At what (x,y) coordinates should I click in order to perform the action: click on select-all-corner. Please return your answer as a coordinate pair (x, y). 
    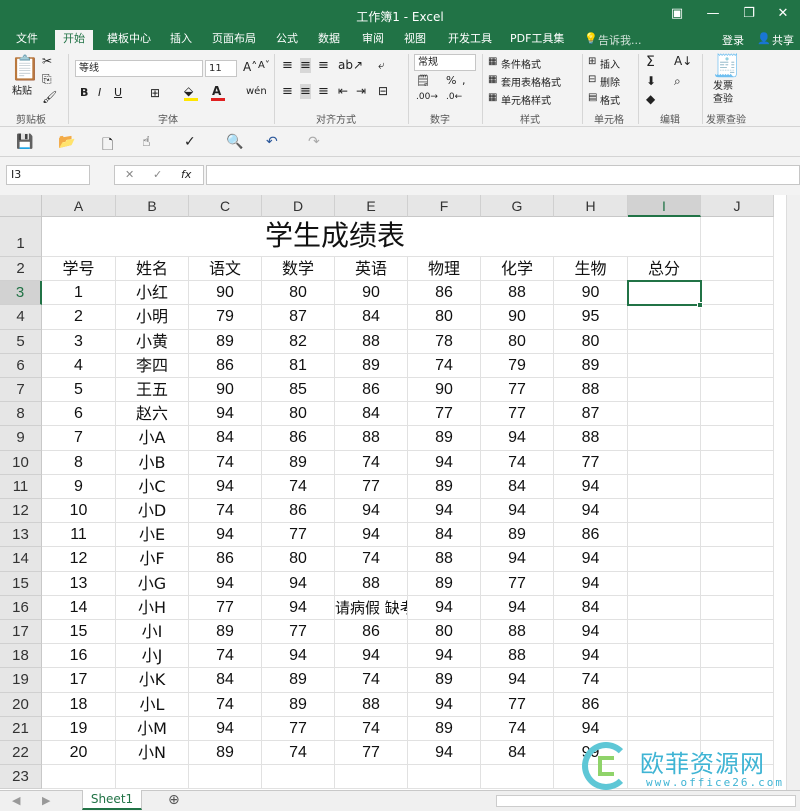
    Looking at the image, I should click on (21, 206).